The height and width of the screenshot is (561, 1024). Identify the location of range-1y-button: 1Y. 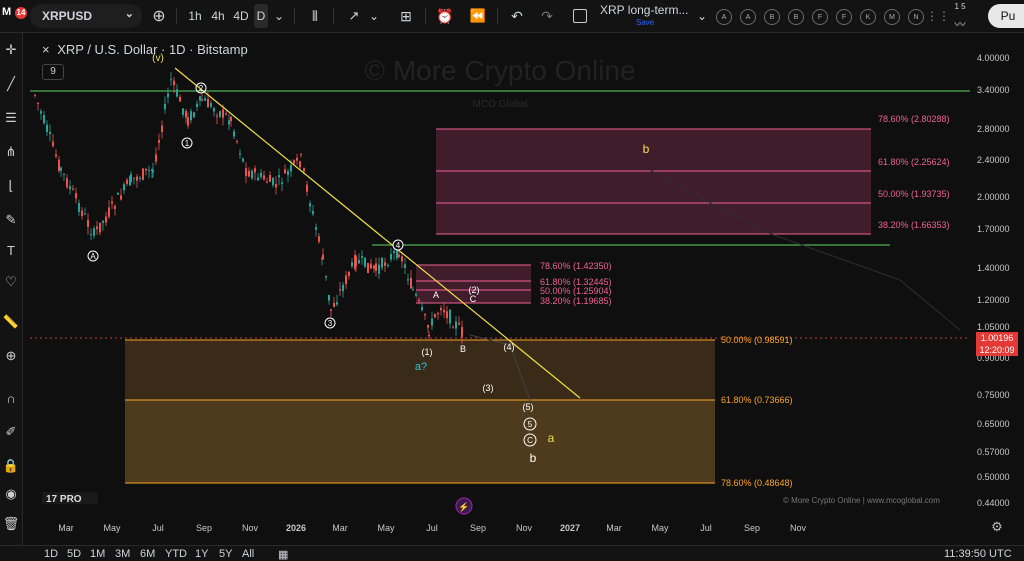
(201, 554).